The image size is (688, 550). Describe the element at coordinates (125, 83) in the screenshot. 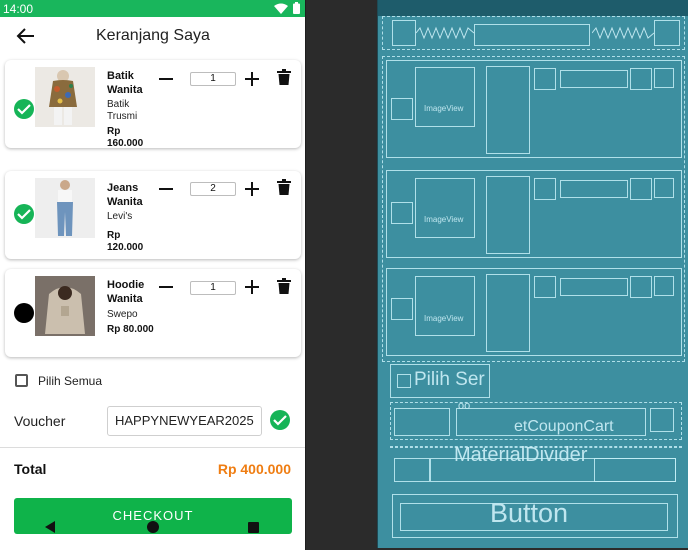

I see `product-name: Batik Wanita` at that location.